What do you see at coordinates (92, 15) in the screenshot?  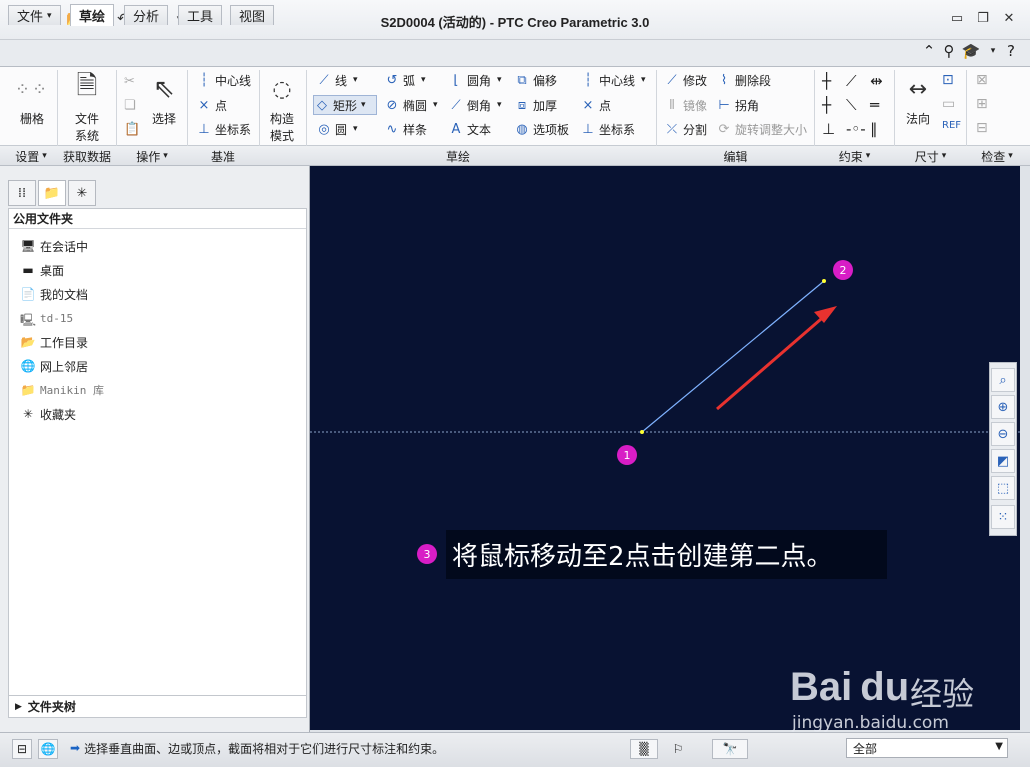 I see `tab-sketch: 草绘` at bounding box center [92, 15].